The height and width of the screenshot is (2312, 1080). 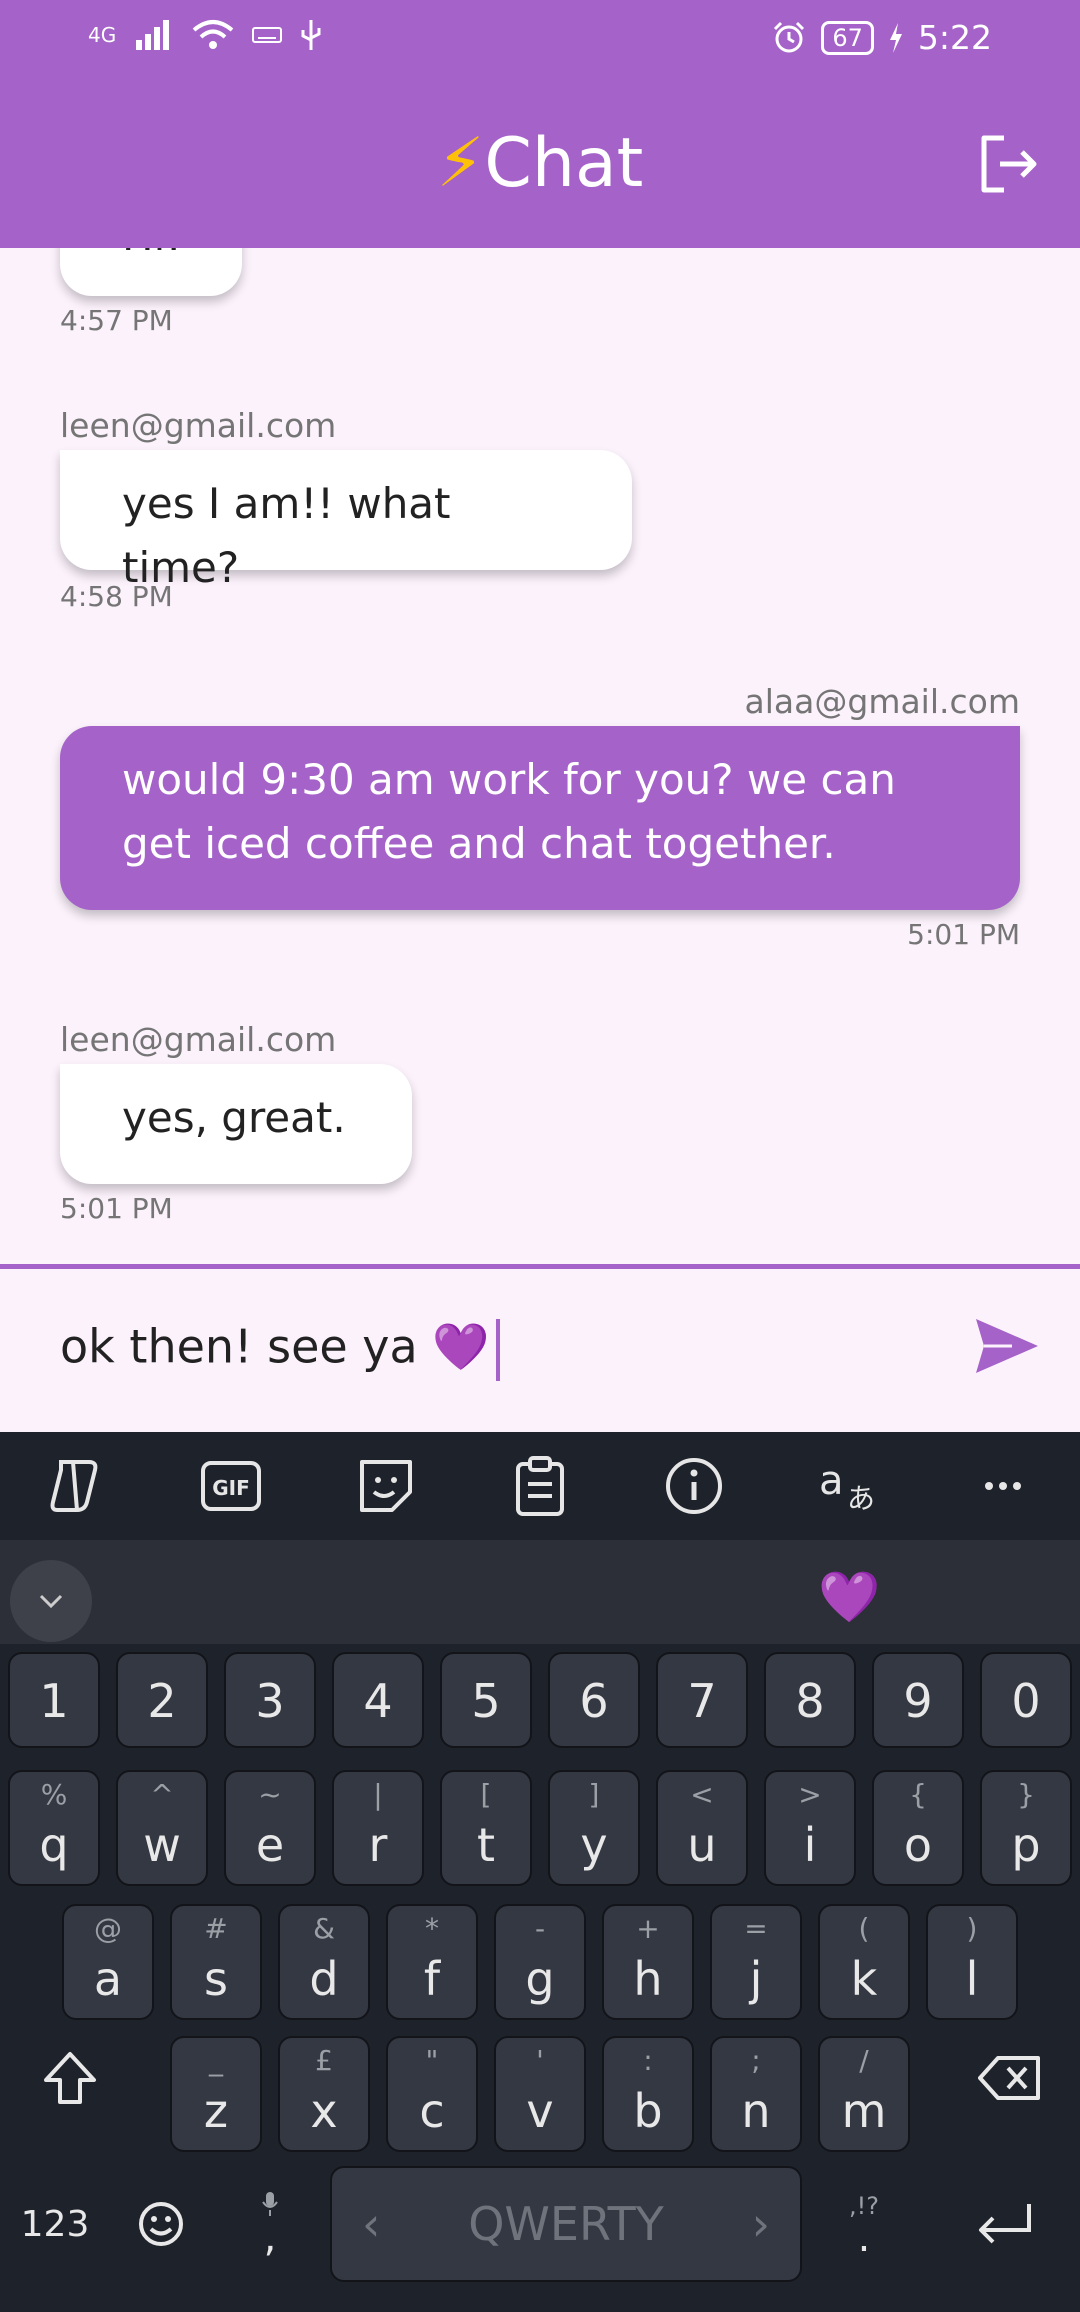 I want to click on letter-key: ' v, so click(x=540, y=2094).